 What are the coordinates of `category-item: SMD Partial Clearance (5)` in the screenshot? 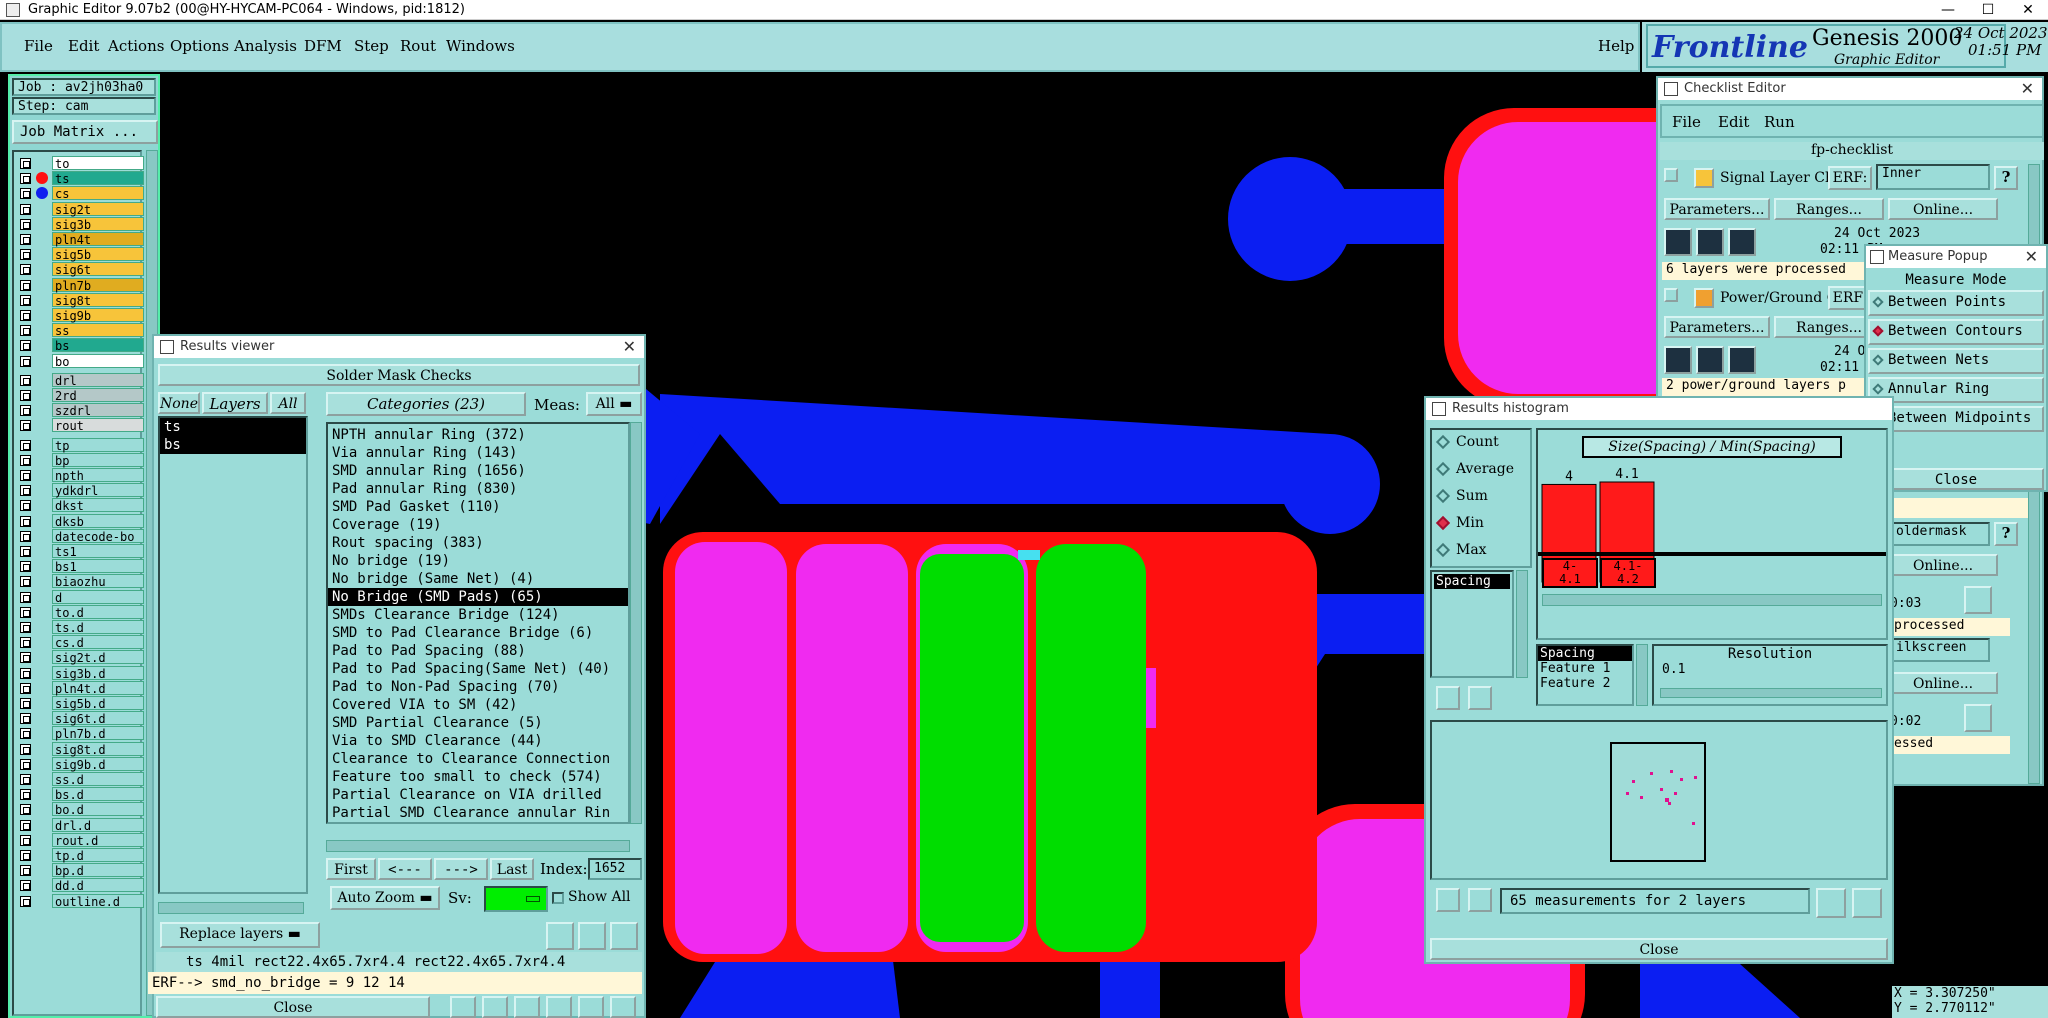 It's located at (478, 723).